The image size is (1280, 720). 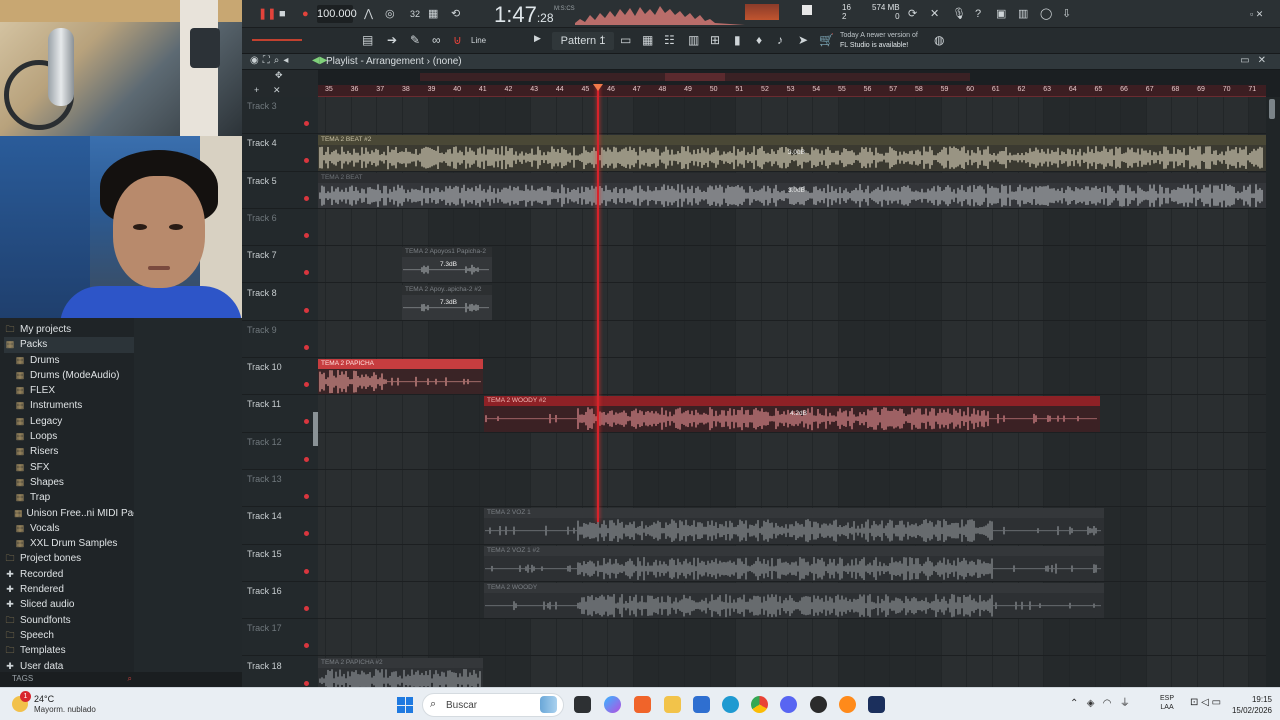 I want to click on track-header: Track 8, so click(x=280, y=302).